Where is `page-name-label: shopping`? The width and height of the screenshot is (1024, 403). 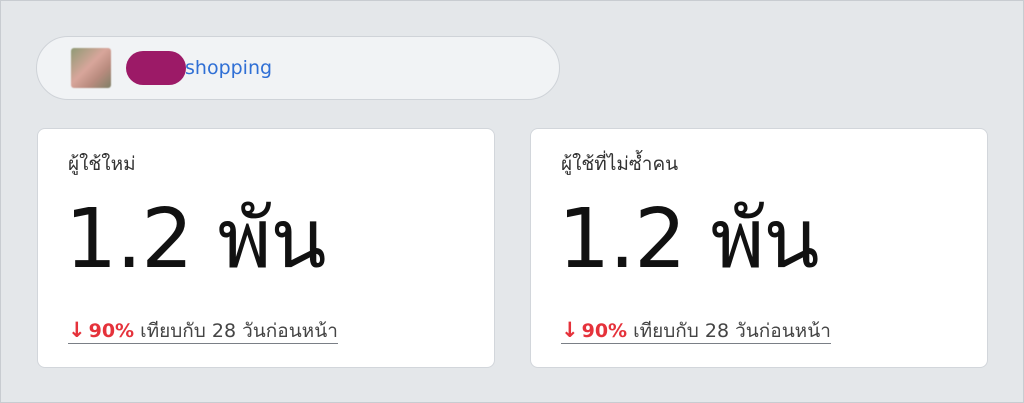 page-name-label: shopping is located at coordinates (228, 68).